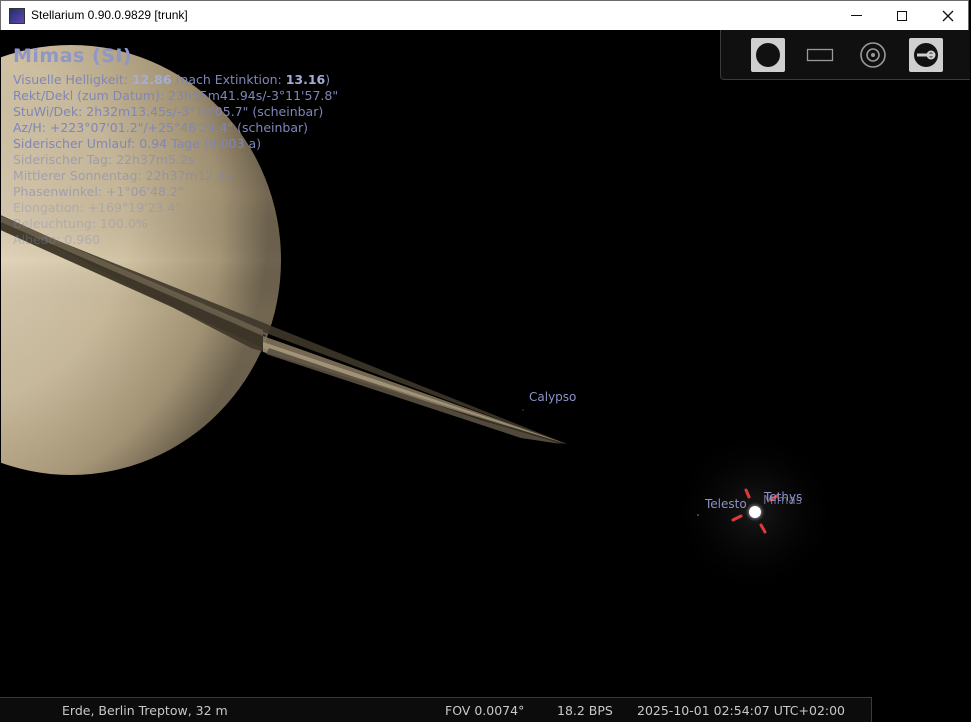  Describe the element at coordinates (104, 159) in the screenshot. I see `sidereal-day-row: Siderischer Tag: 22h37m5.2s` at that location.